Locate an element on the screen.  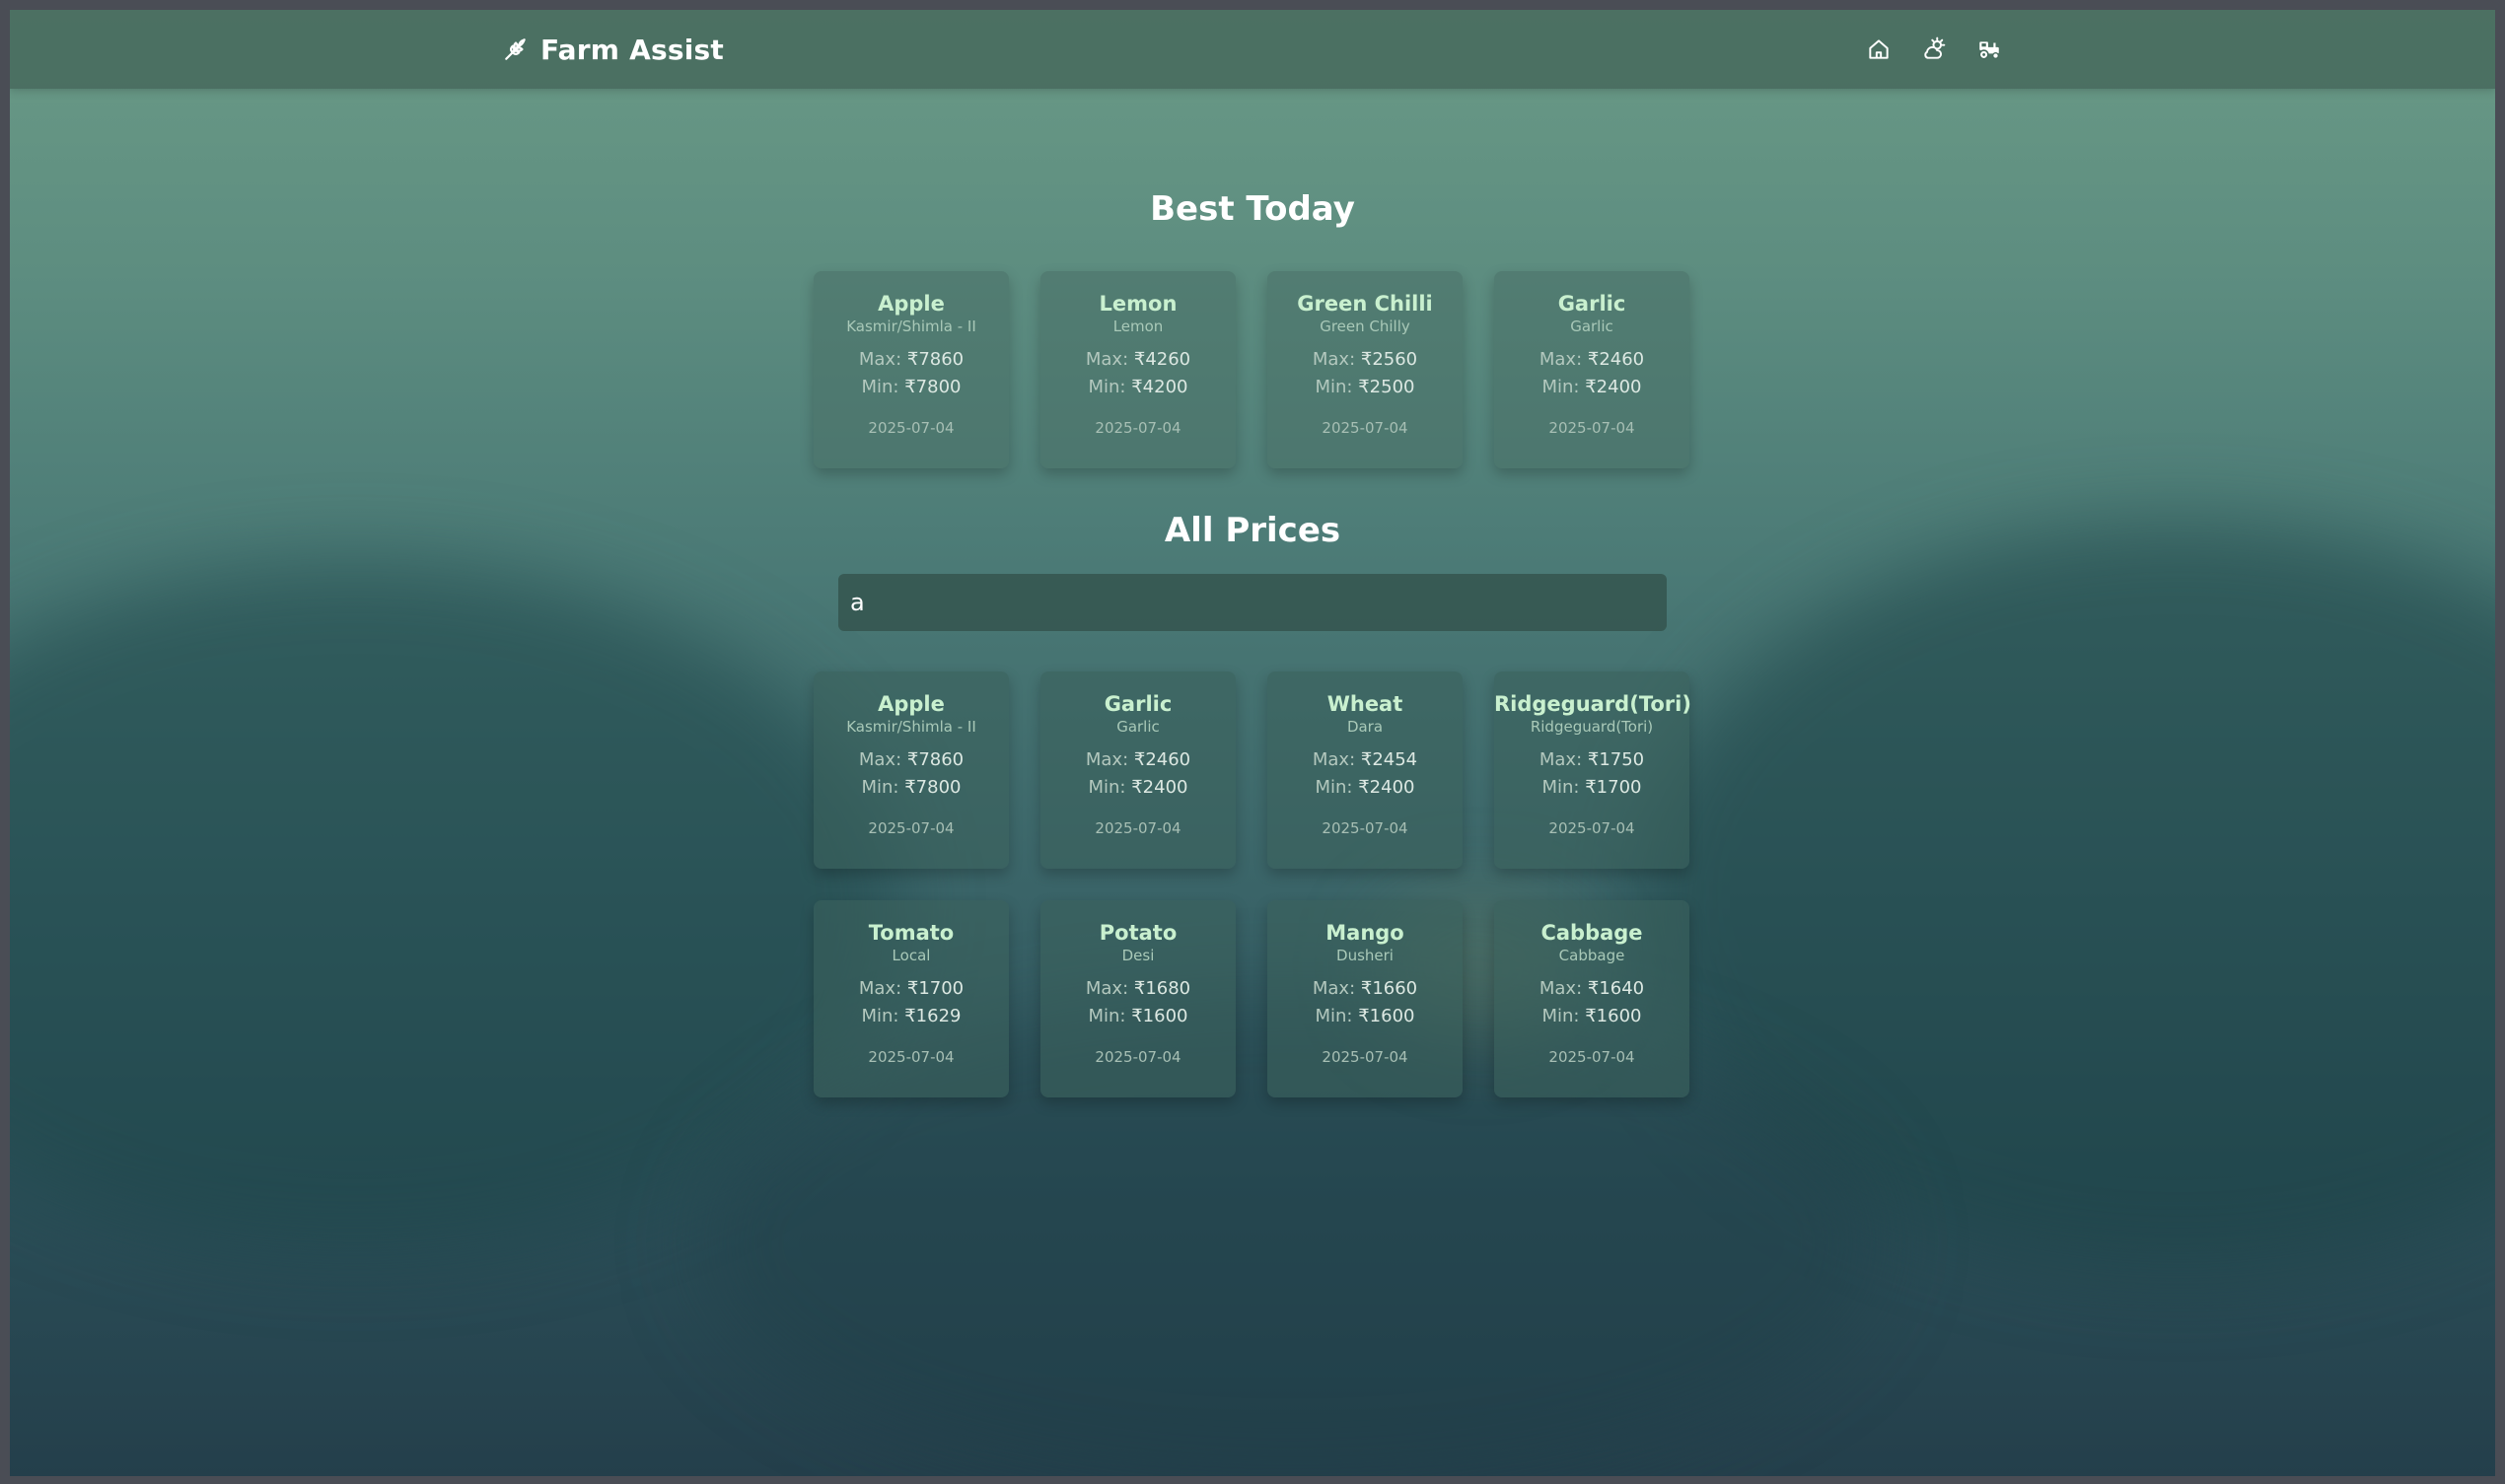
price-block: Max: ₹1640 Min: ₹1600 is located at coordinates (1591, 1002).